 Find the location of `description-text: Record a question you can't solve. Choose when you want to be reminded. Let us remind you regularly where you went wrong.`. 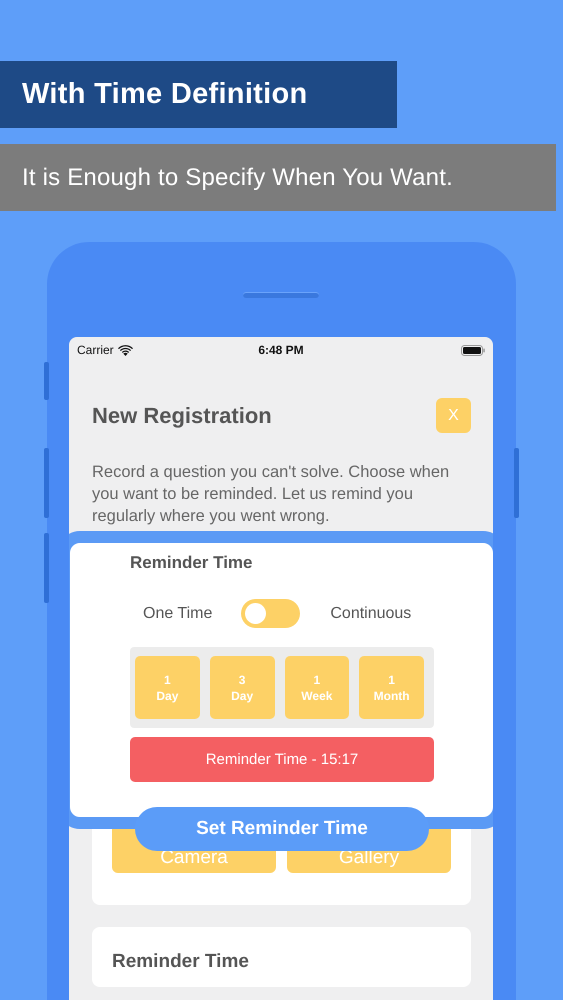

description-text: Record a question you can't solve. Choose when you want to be reminded. Let us remind you regularly where you went wrong. is located at coordinates (271, 494).